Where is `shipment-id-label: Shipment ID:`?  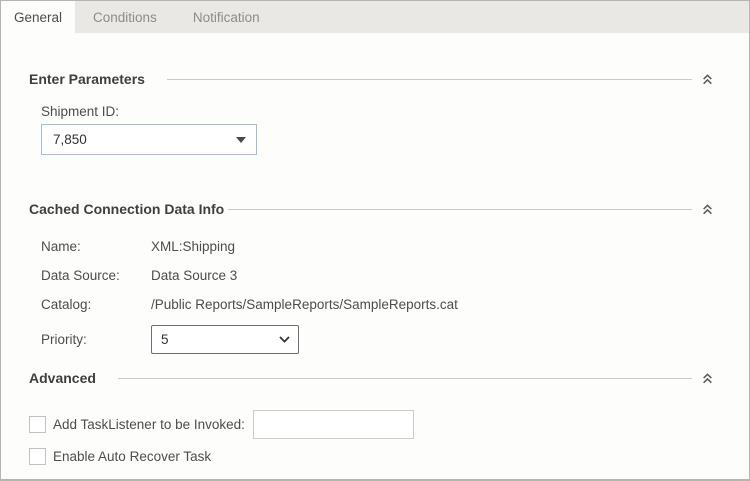 shipment-id-label: Shipment ID: is located at coordinates (80, 111).